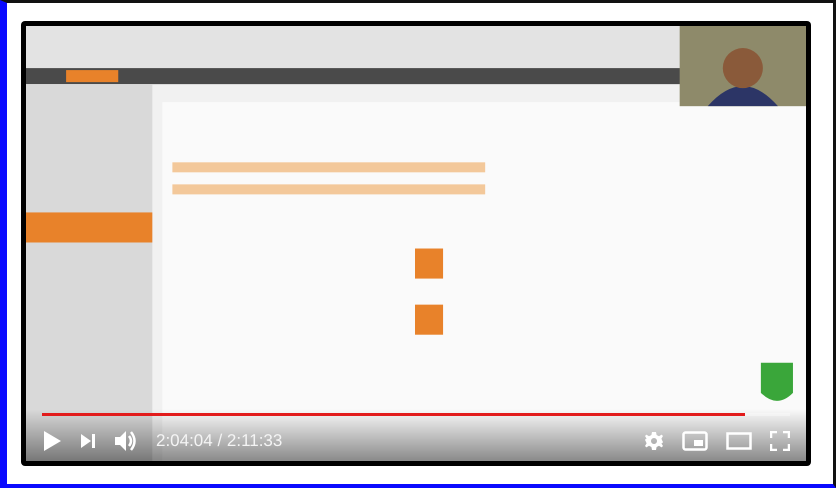 The image size is (836, 488). What do you see at coordinates (739, 441) in the screenshot?
I see `theater-mode-button` at bounding box center [739, 441].